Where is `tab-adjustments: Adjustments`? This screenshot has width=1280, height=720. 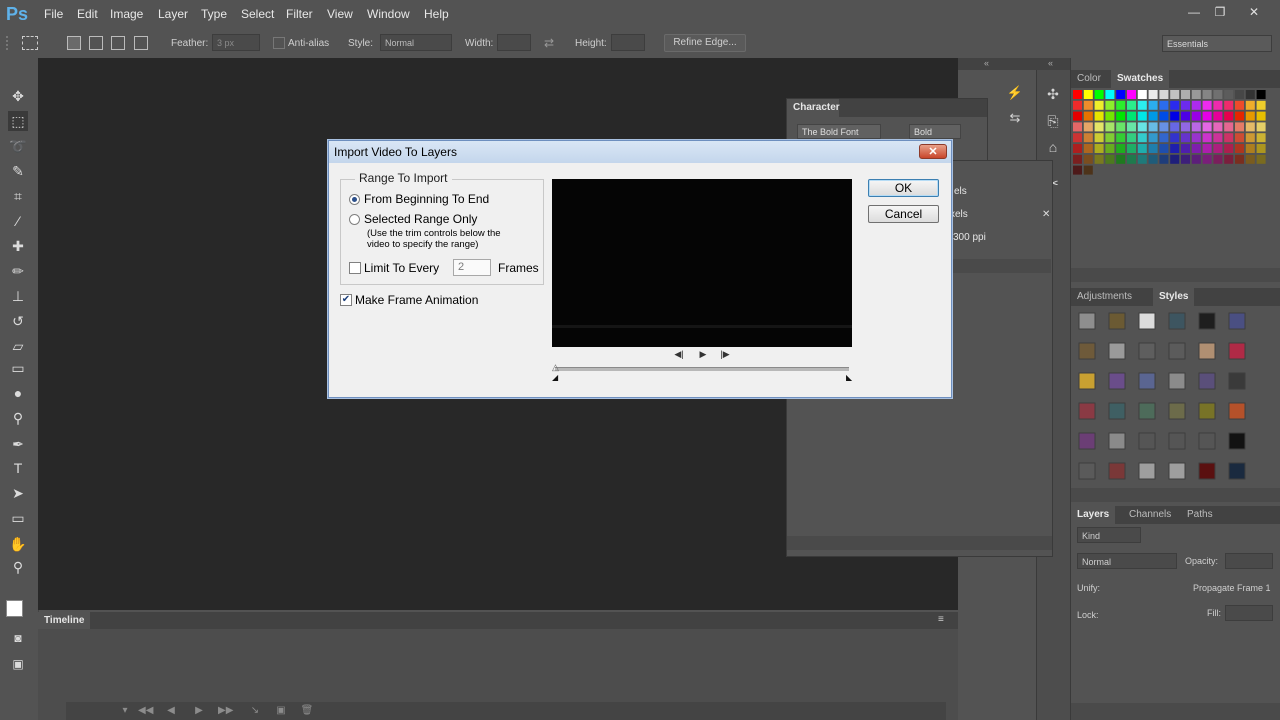 tab-adjustments: Adjustments is located at coordinates (1104, 297).